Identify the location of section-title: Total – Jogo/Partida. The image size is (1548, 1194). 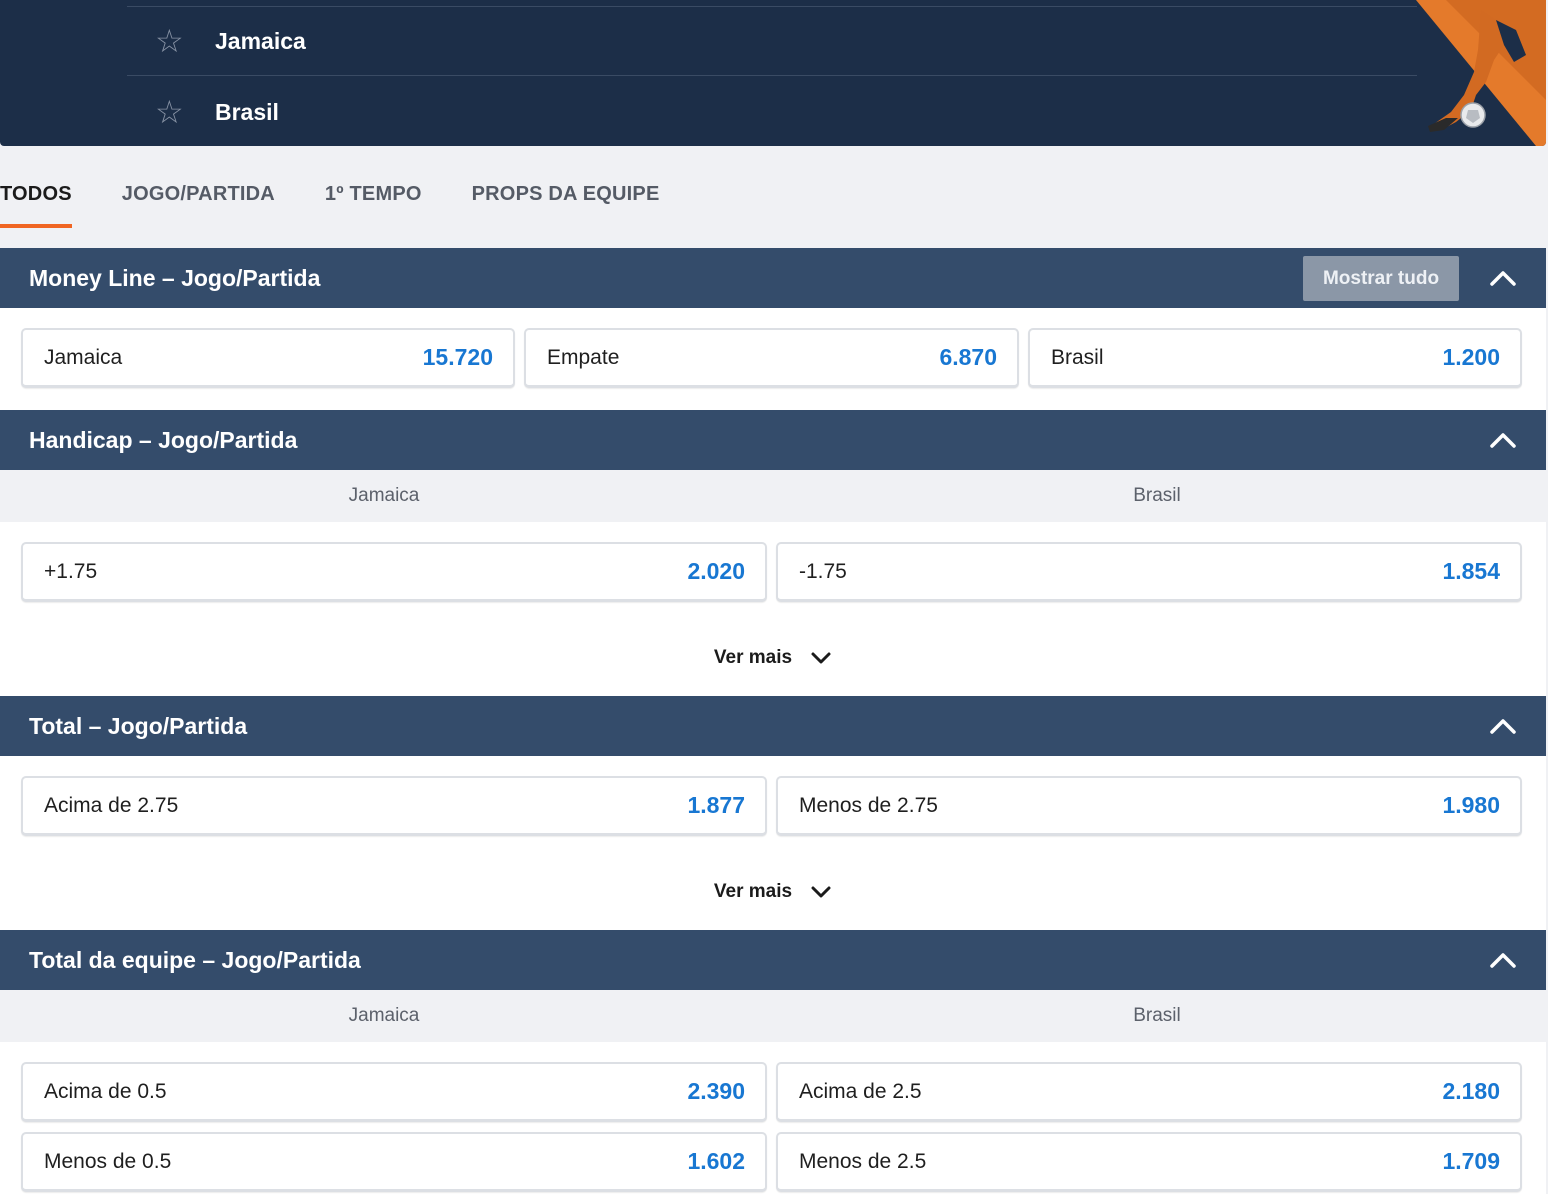
(138, 725).